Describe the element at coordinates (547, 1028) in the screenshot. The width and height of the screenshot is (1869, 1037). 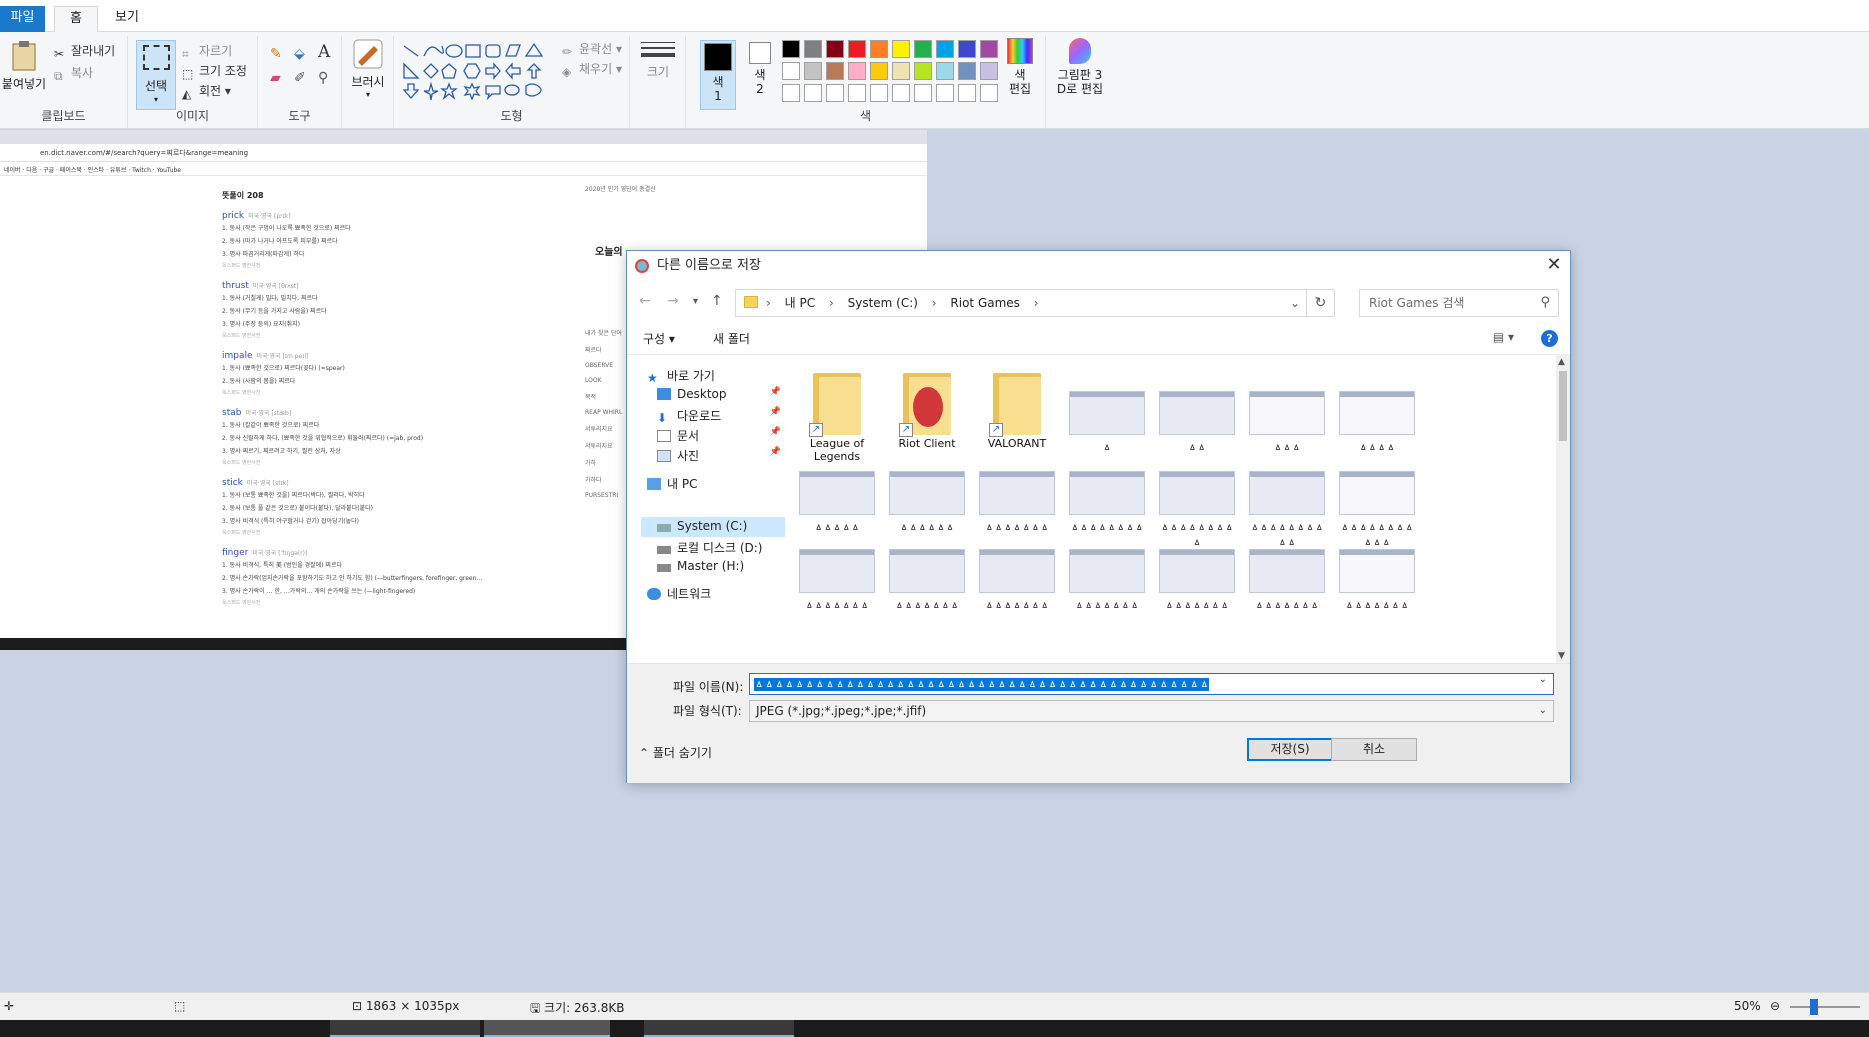
I see `taskbar-app-active` at that location.